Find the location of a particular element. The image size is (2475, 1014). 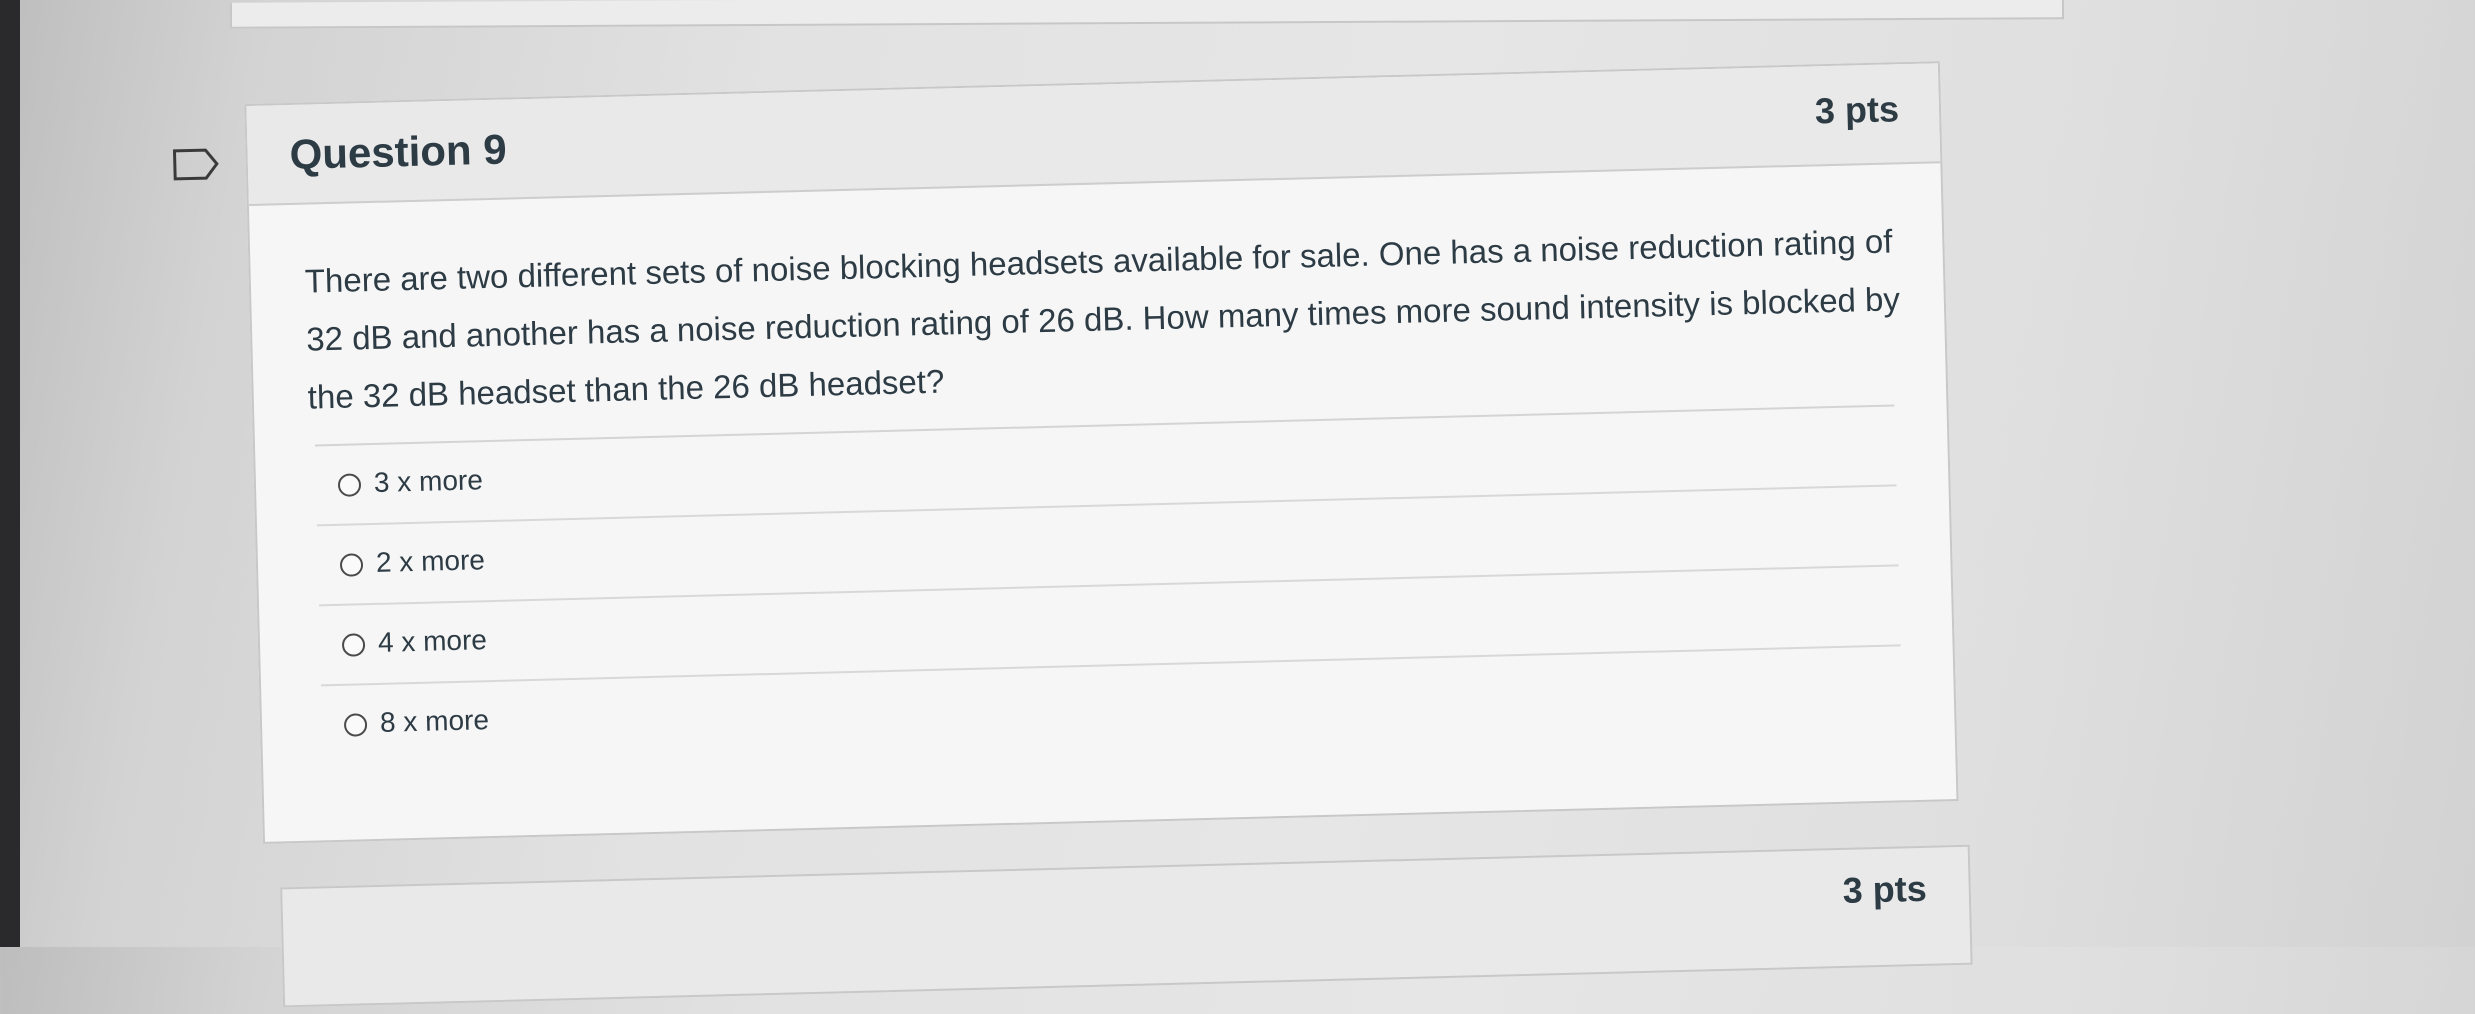

answer-label: 8 x more is located at coordinates (435, 721).